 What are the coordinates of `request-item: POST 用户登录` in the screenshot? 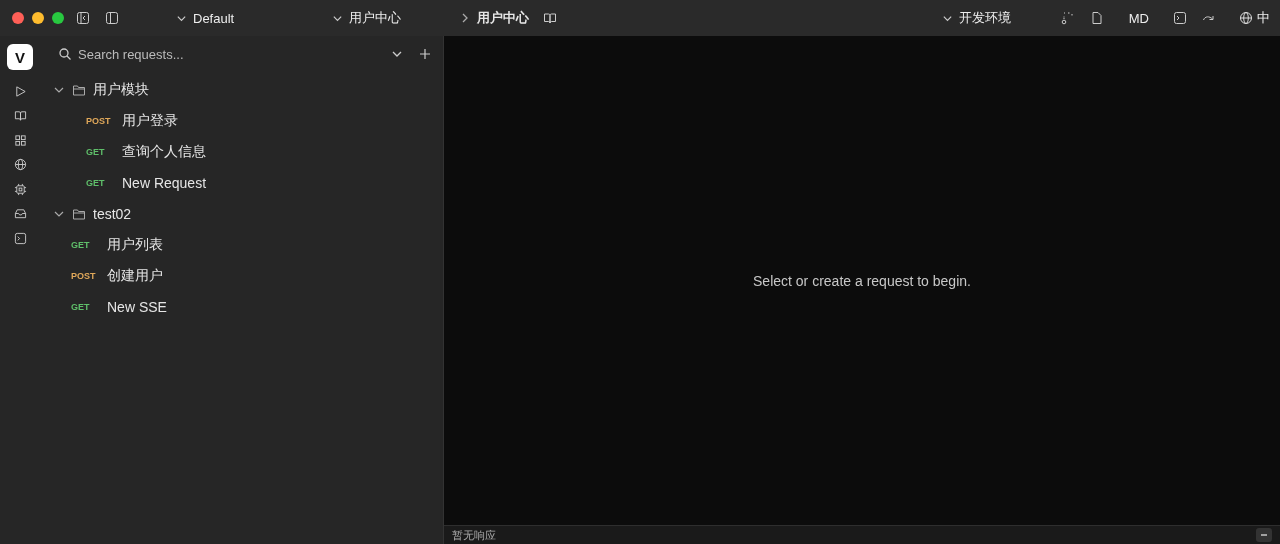 It's located at (241, 120).